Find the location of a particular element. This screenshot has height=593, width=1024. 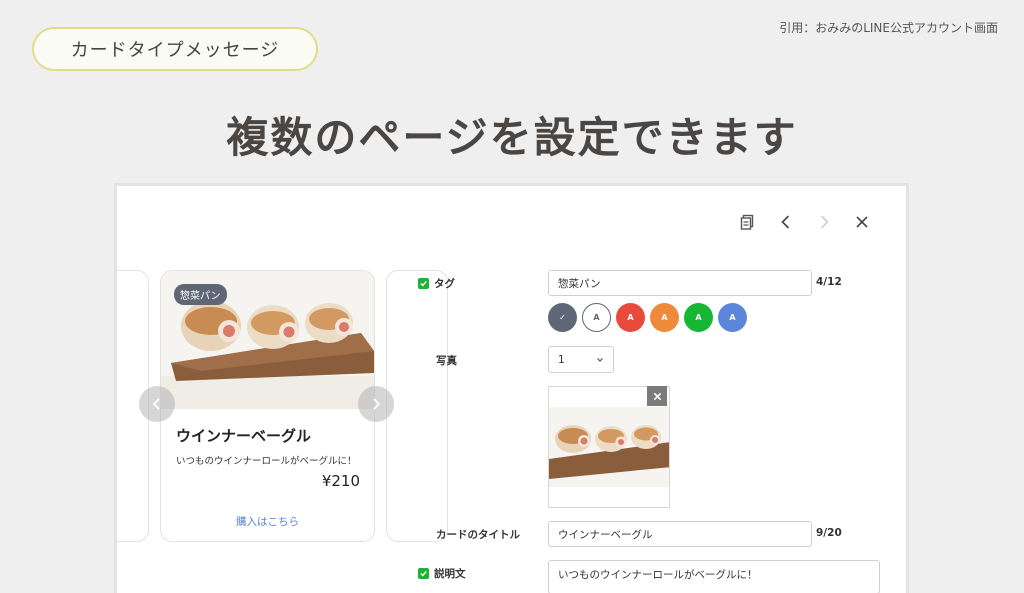

title-input: ウインナーベーグル is located at coordinates (680, 534).